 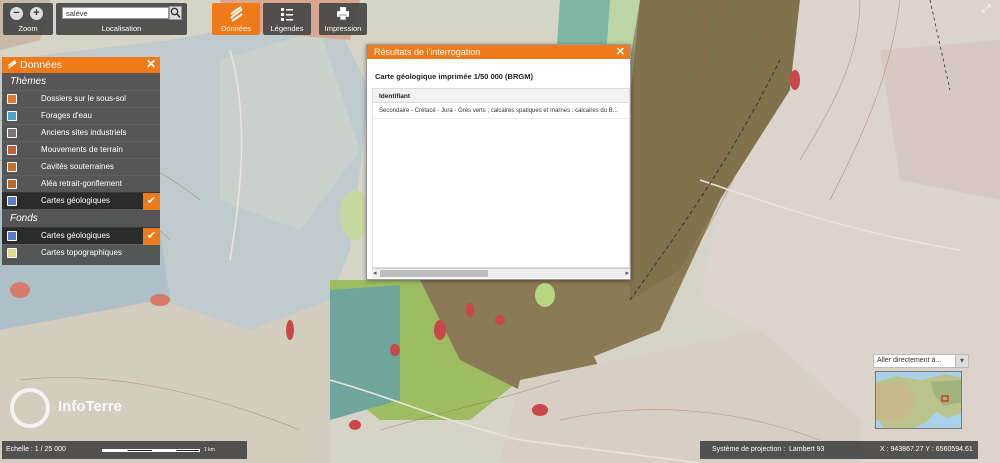 I want to click on layer-label: Aléa retrait-gonflement, so click(x=81, y=183).